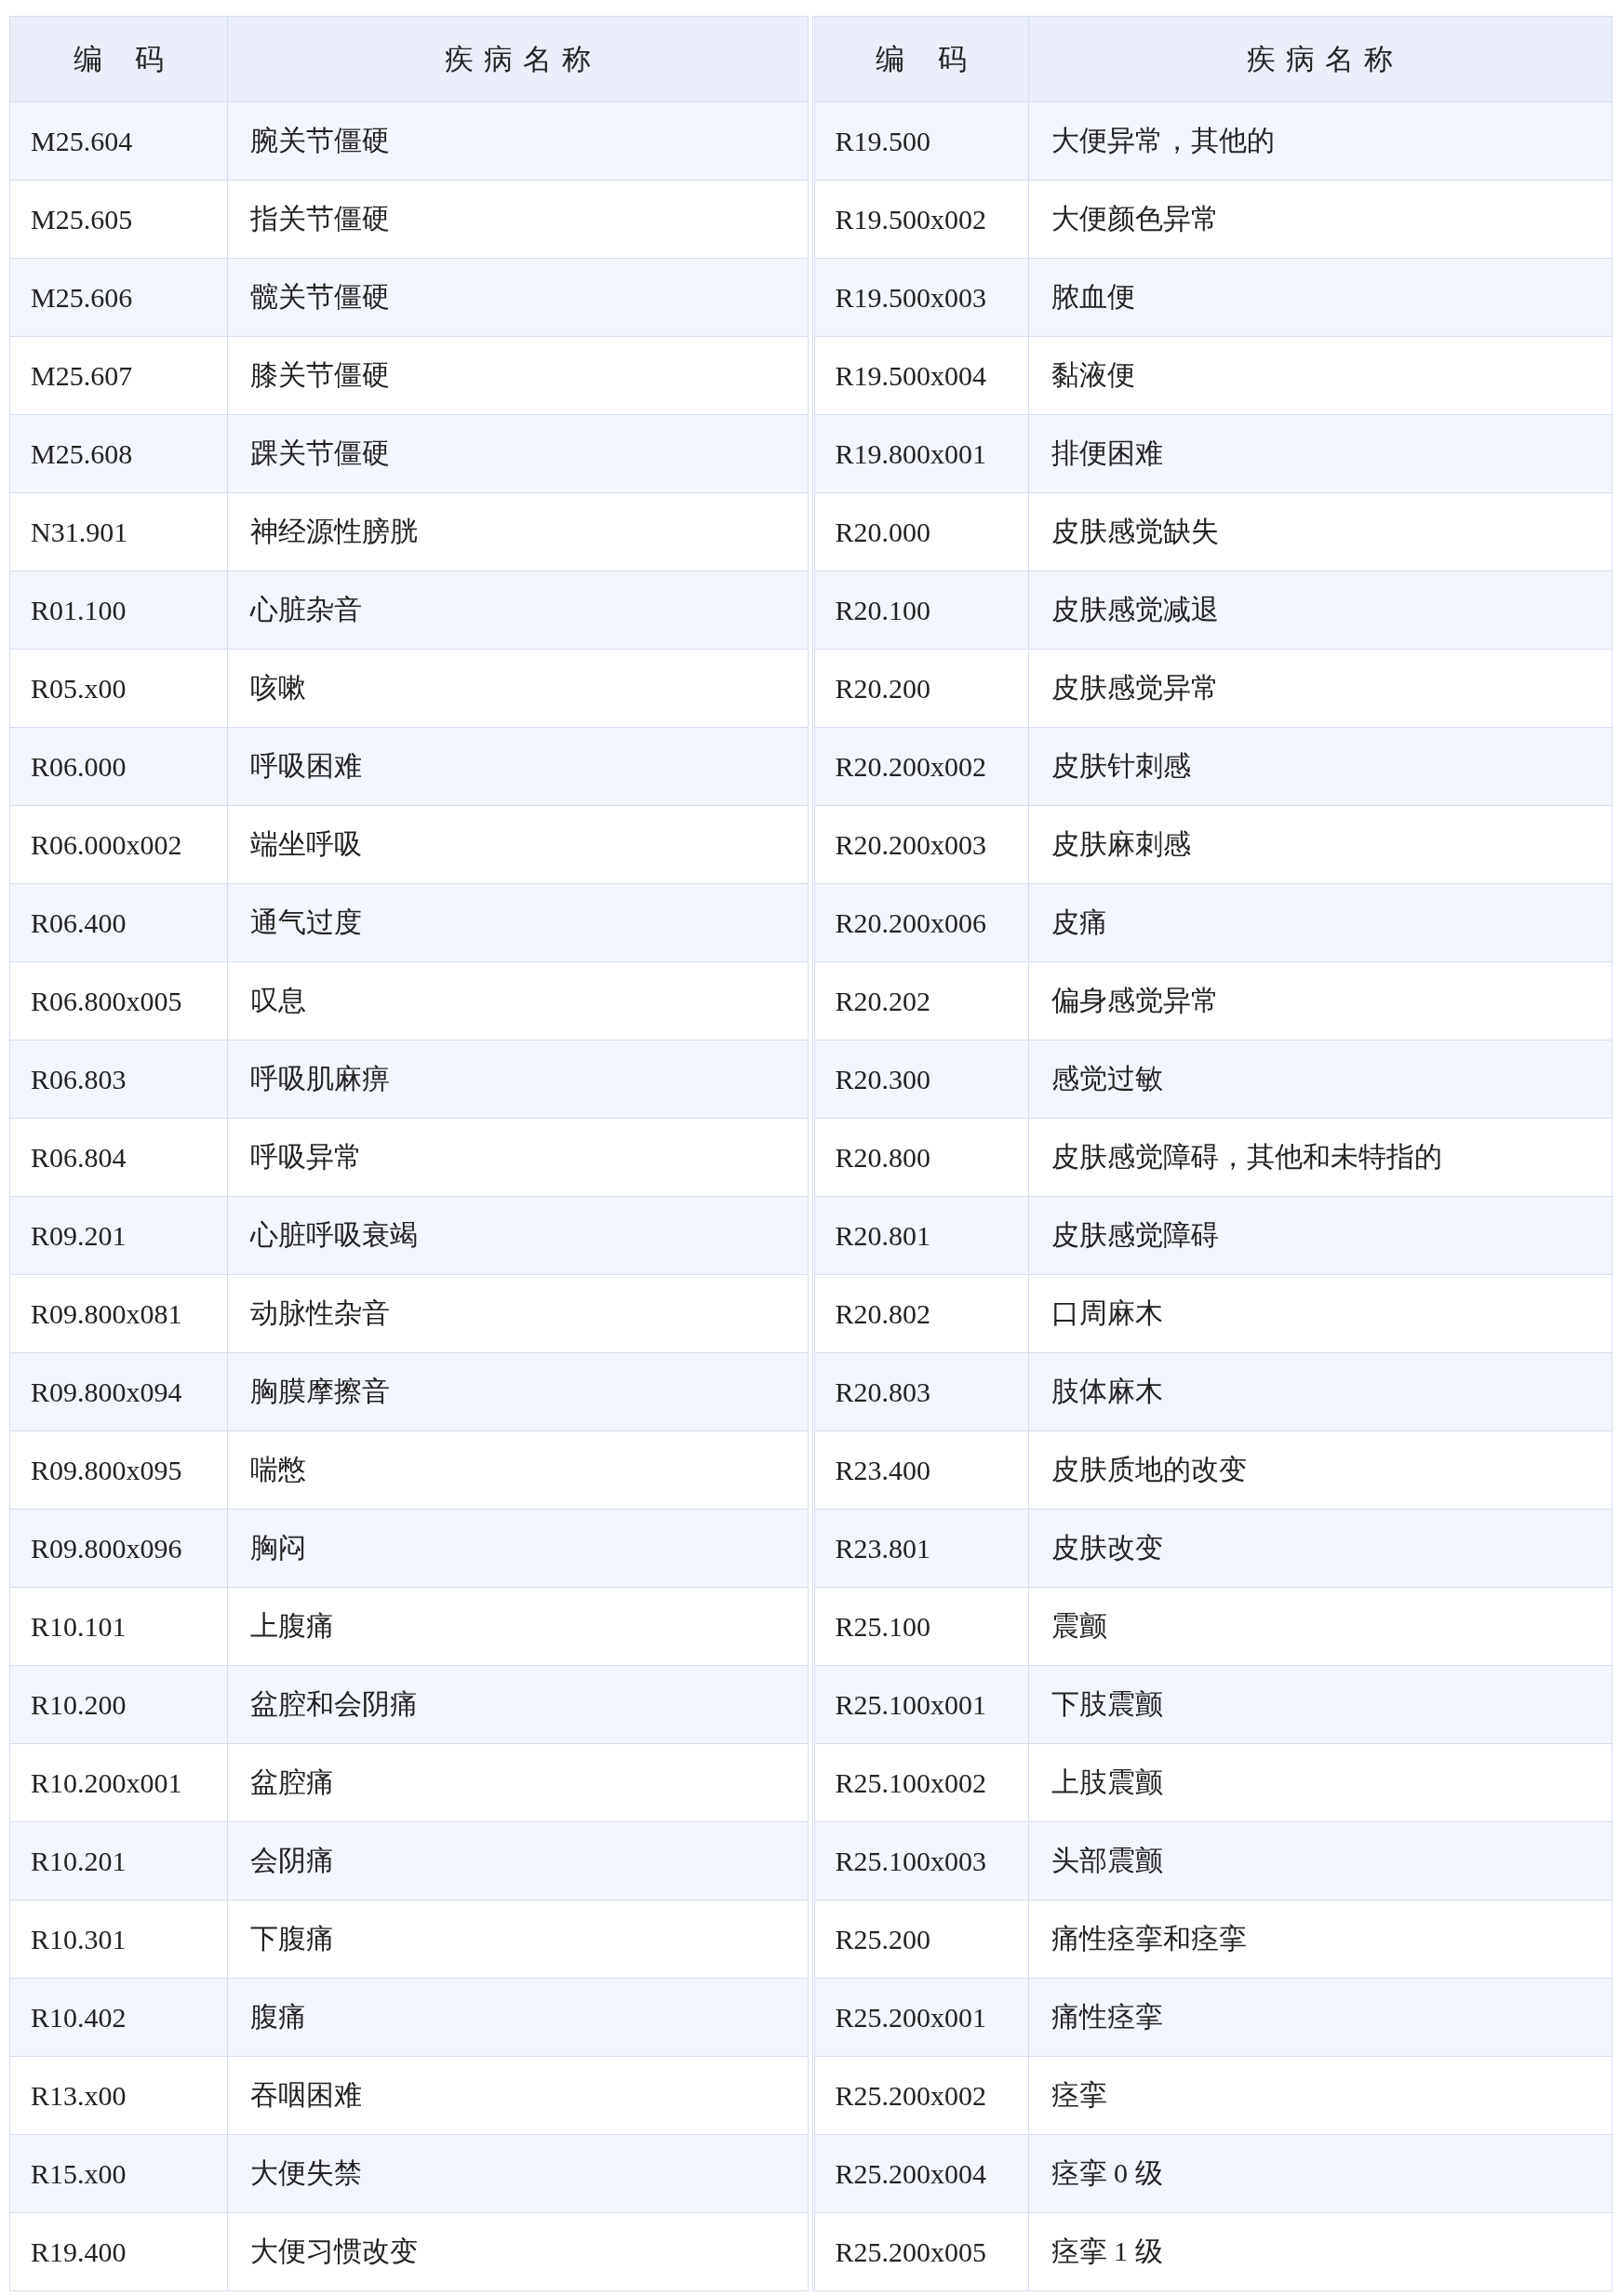  Describe the element at coordinates (921, 1158) in the screenshot. I see `table-cell: R20.800` at that location.